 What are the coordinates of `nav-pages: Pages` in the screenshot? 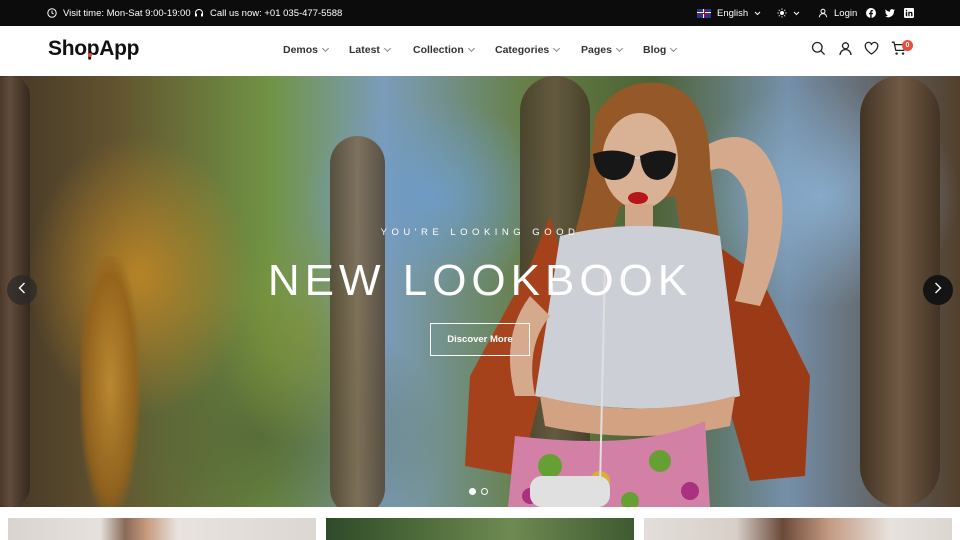 It's located at (602, 50).